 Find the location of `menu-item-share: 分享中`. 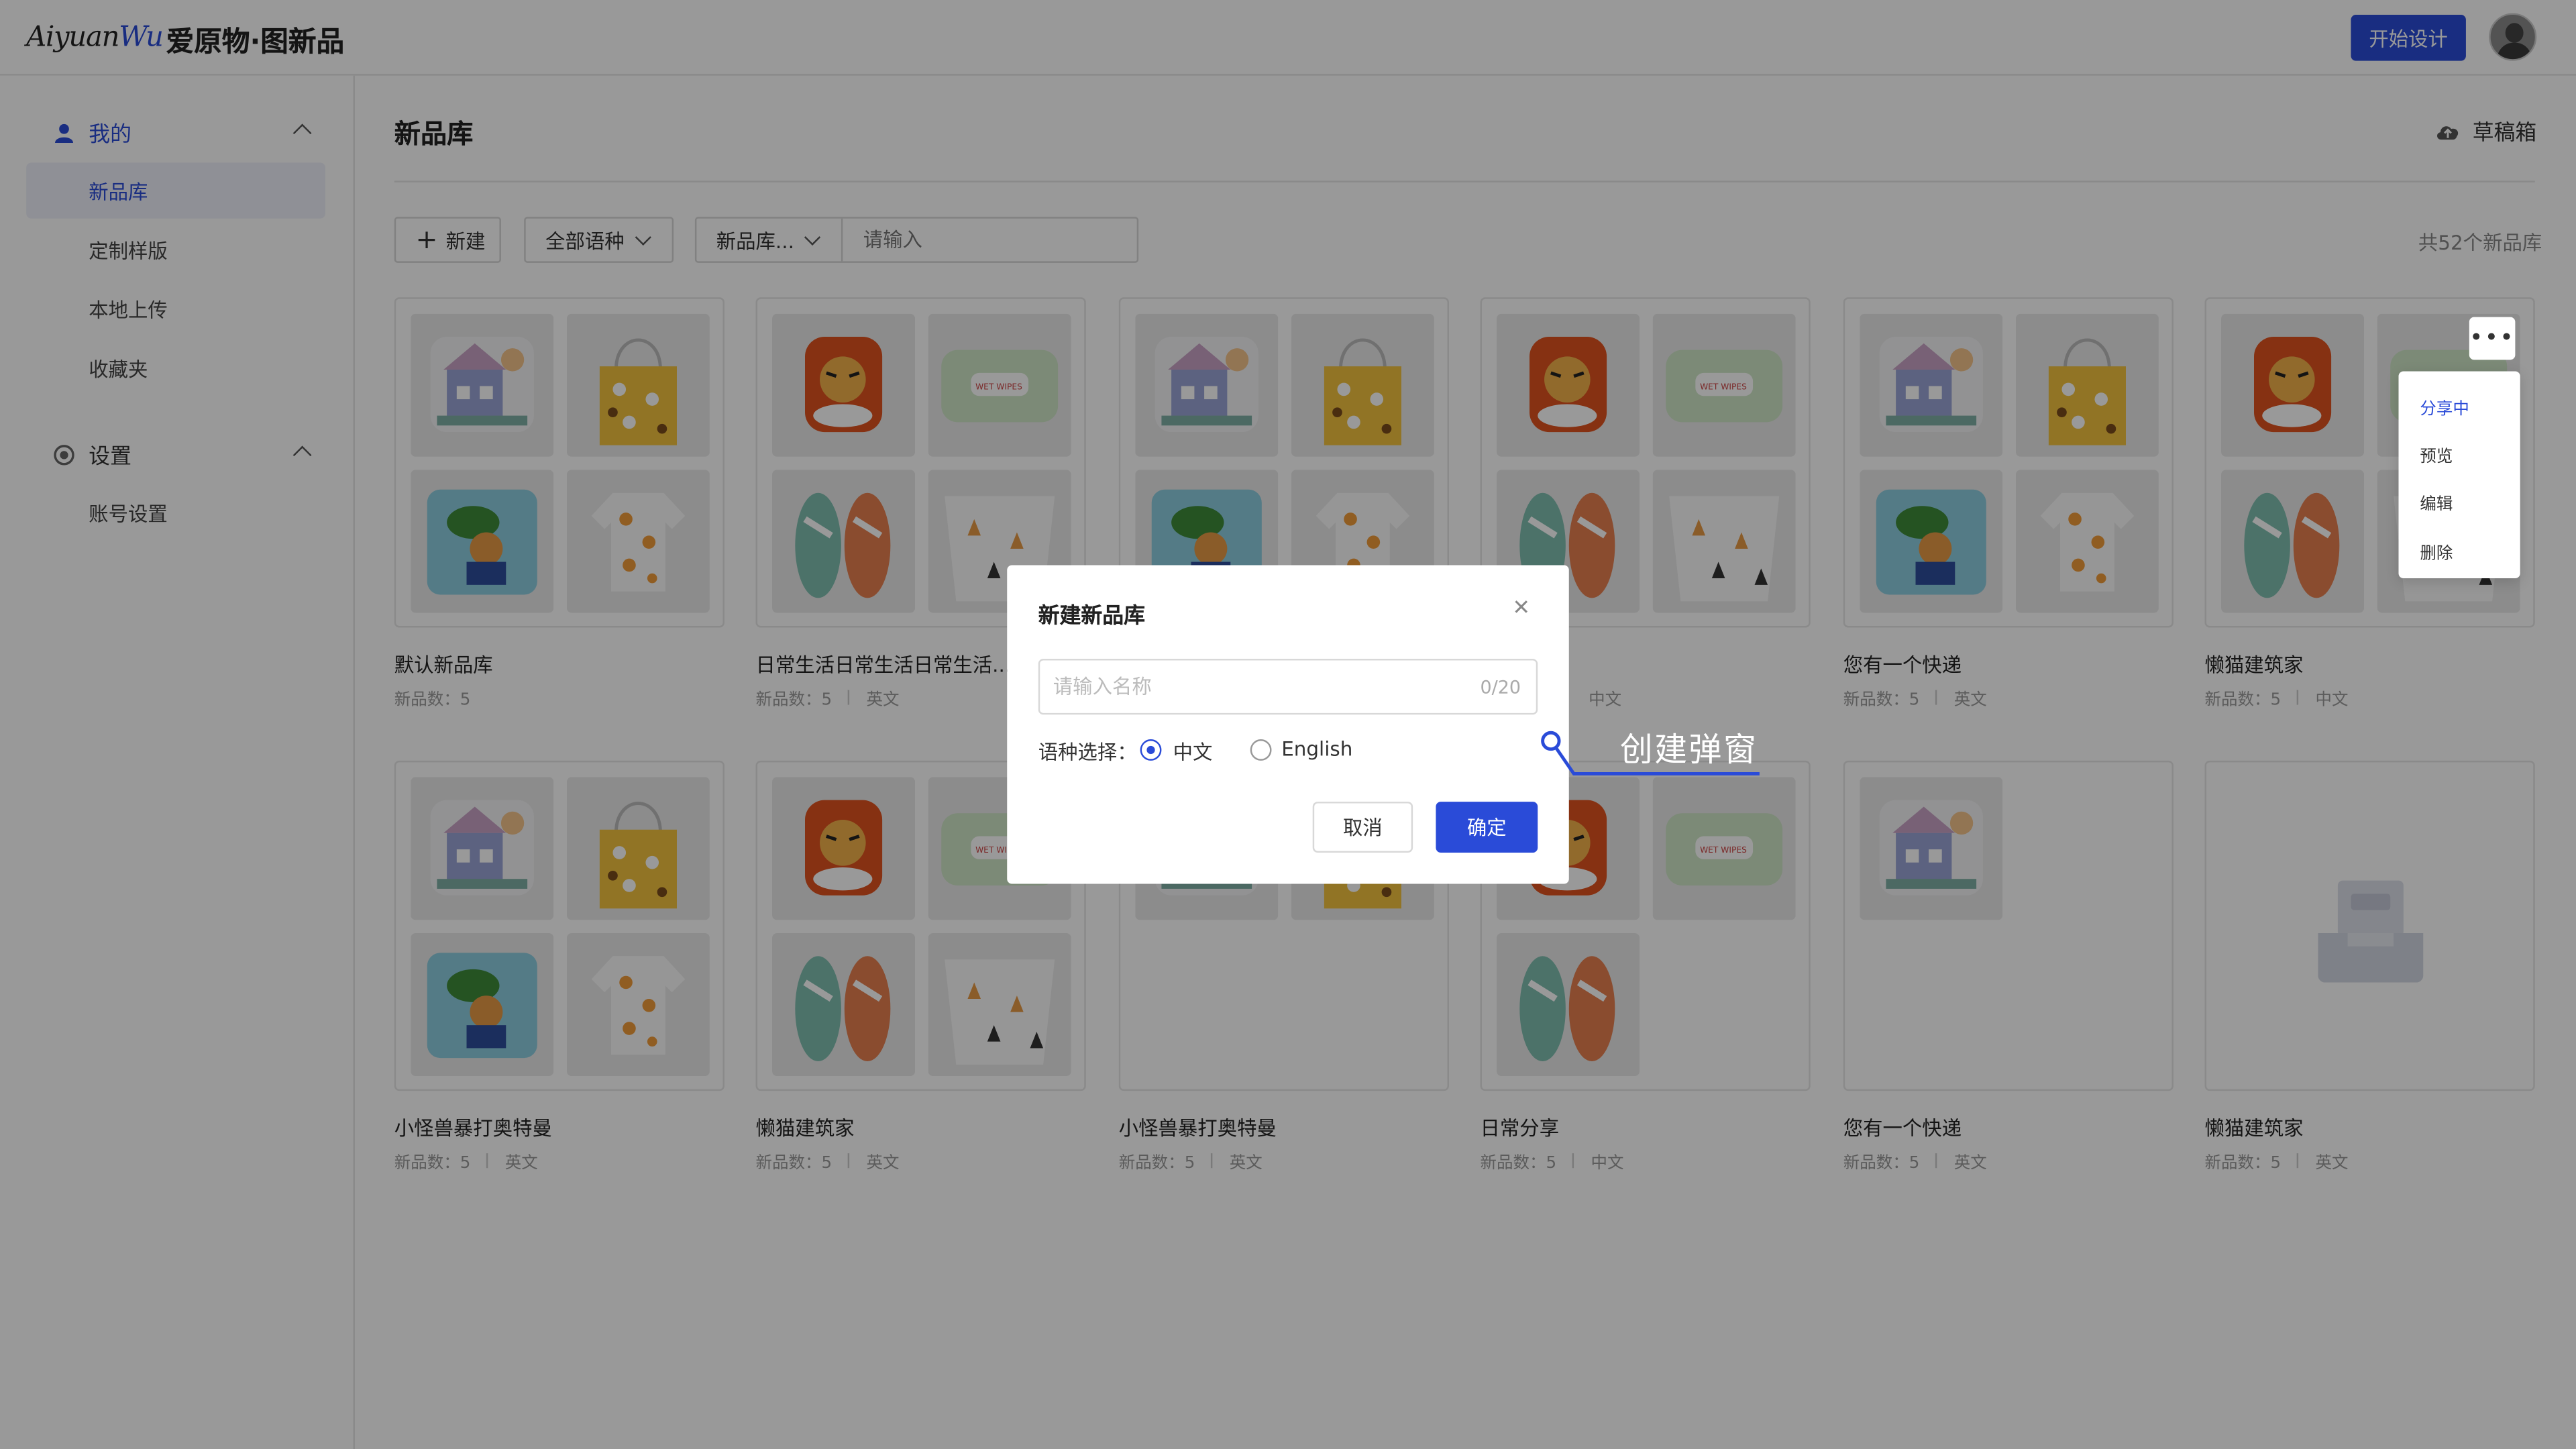

menu-item-share: 分享中 is located at coordinates (2444, 406).